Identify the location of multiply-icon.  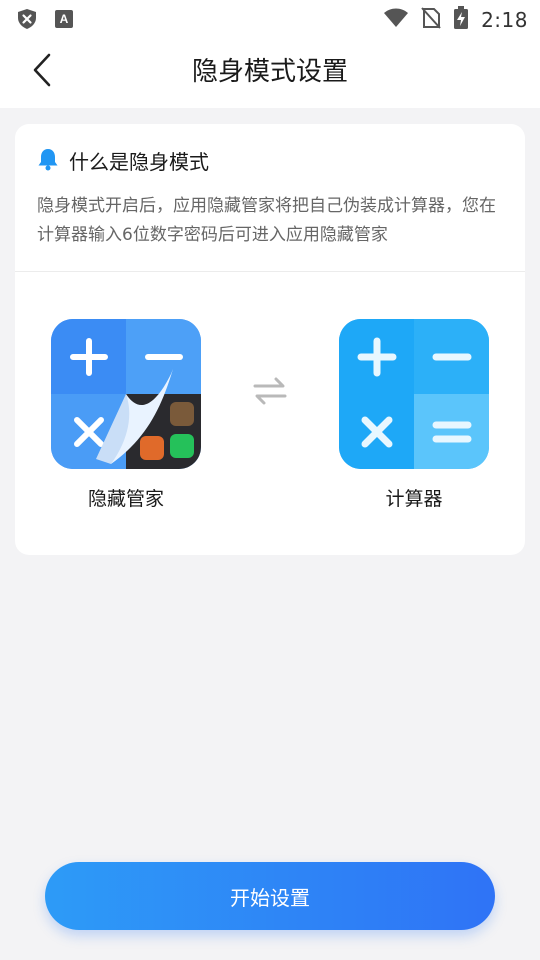
(376, 431).